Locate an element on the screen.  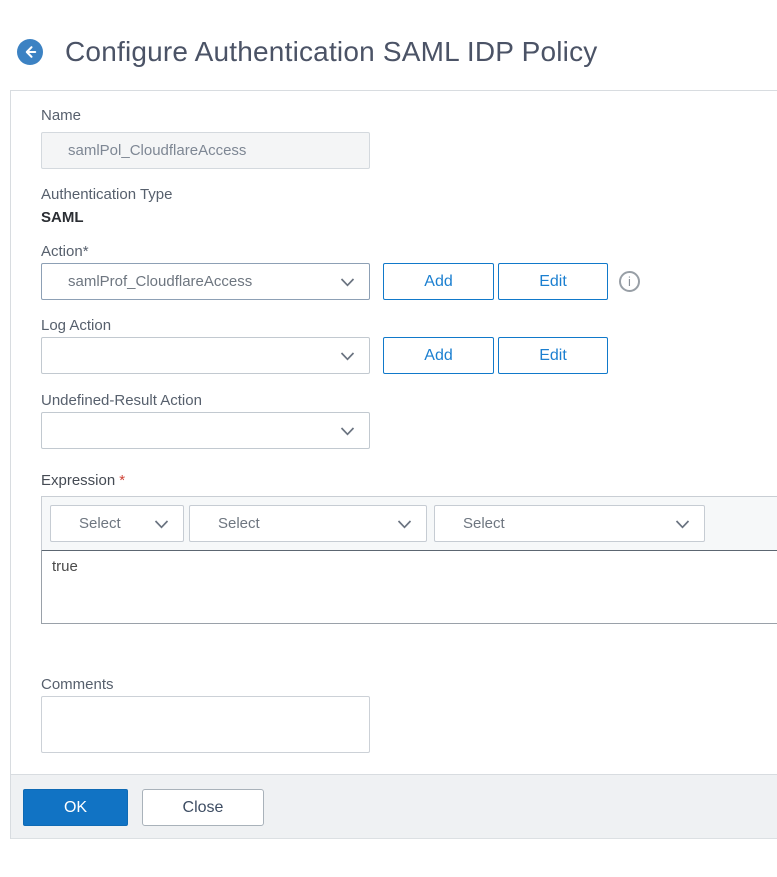
expression-builder: Select Select Select true is located at coordinates (409, 560).